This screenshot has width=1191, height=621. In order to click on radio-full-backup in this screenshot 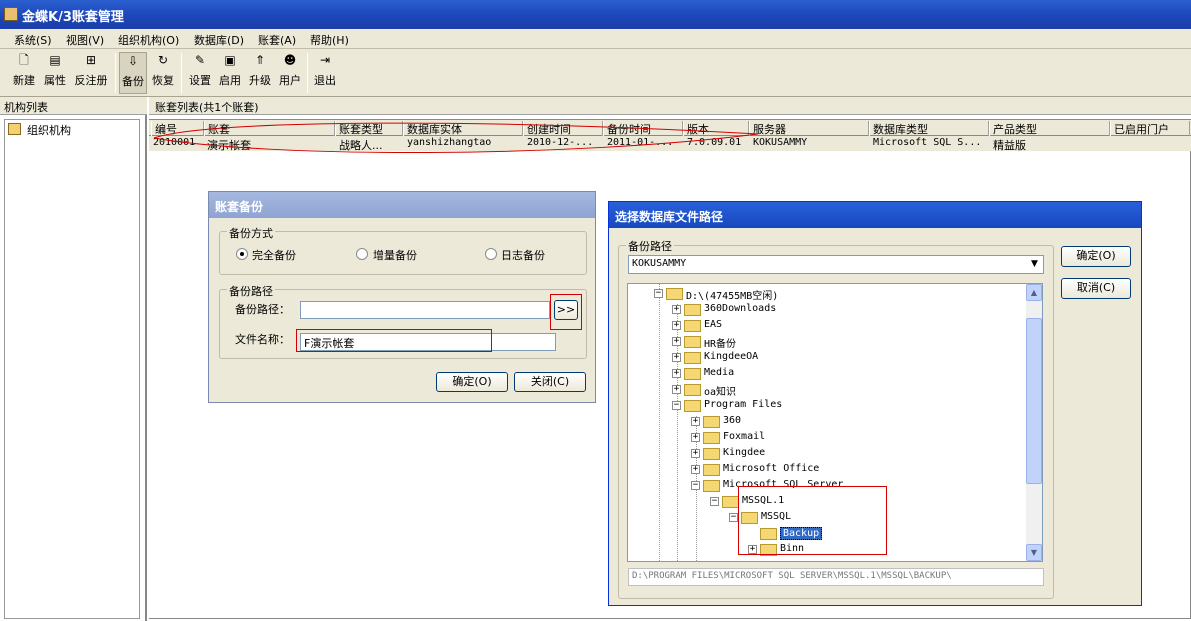, I will do `click(242, 254)`.